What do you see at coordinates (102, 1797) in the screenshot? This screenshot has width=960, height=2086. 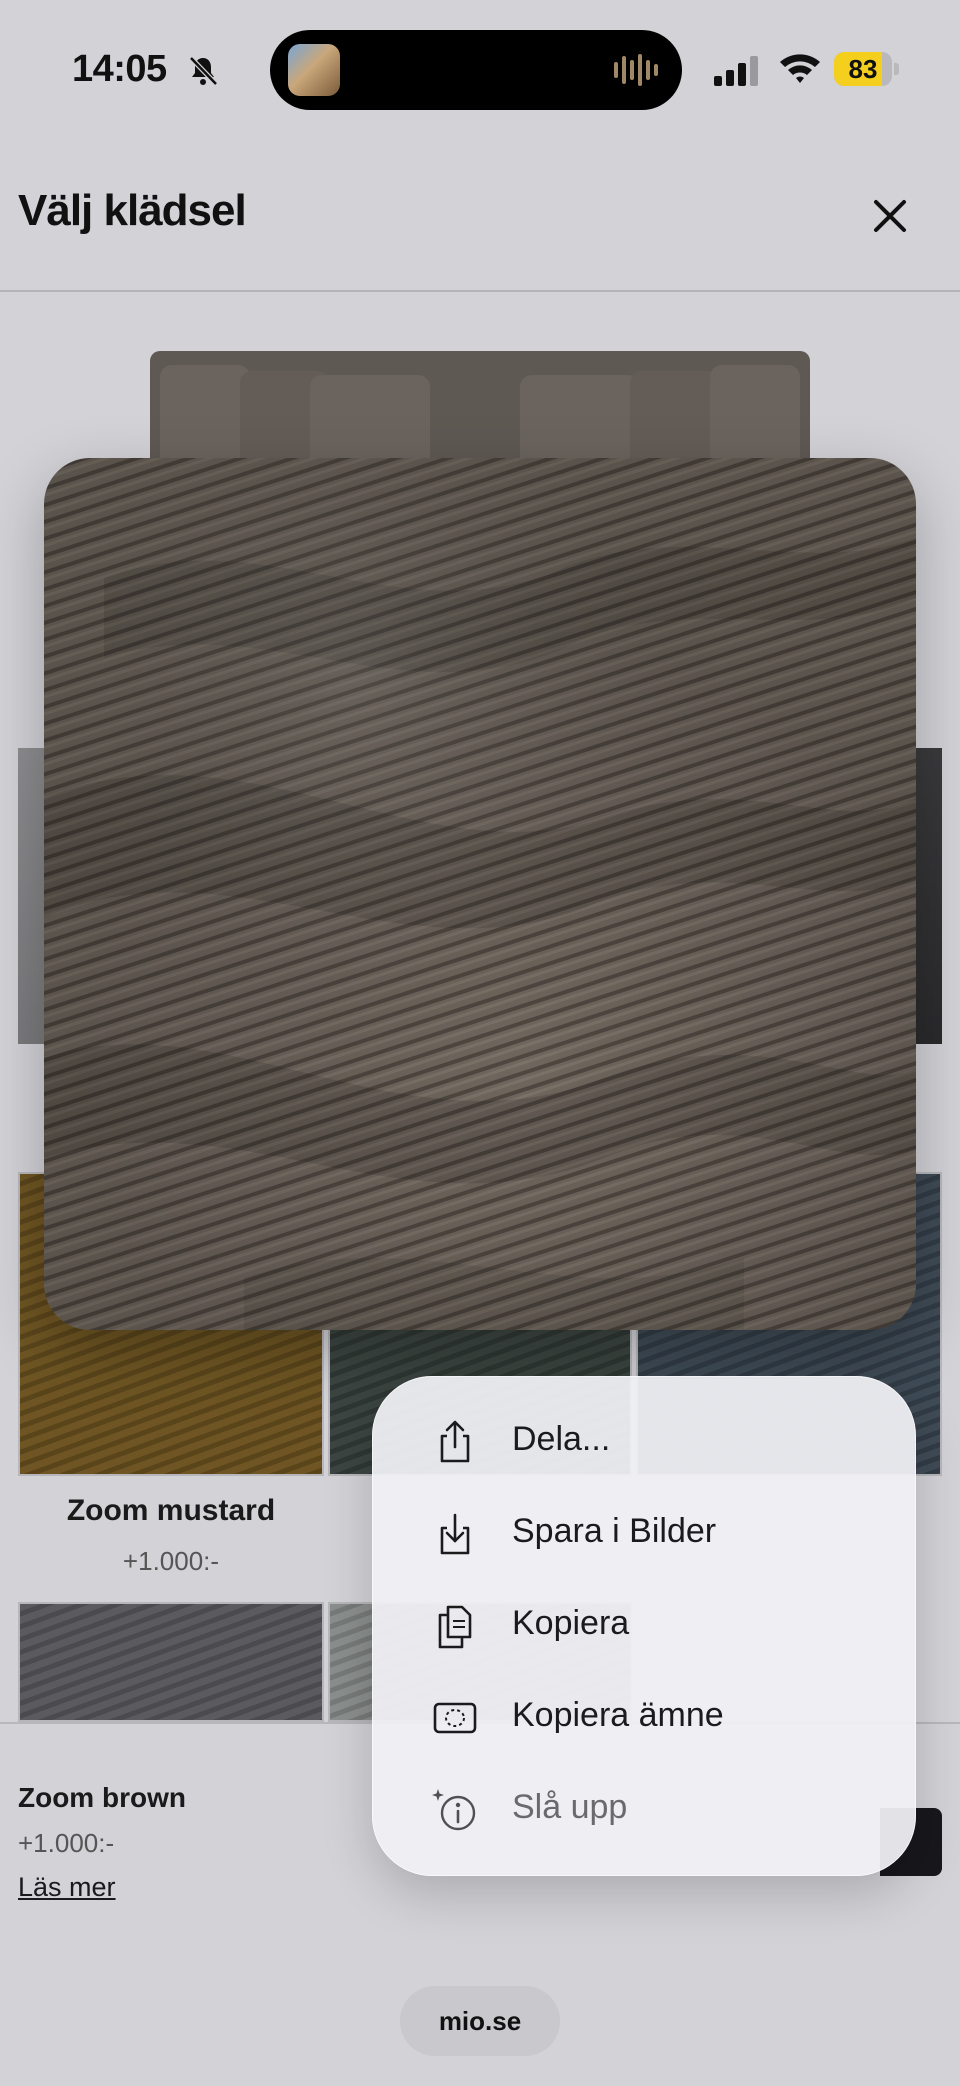 I see `selected-fabric-name: Zoom brown` at bounding box center [102, 1797].